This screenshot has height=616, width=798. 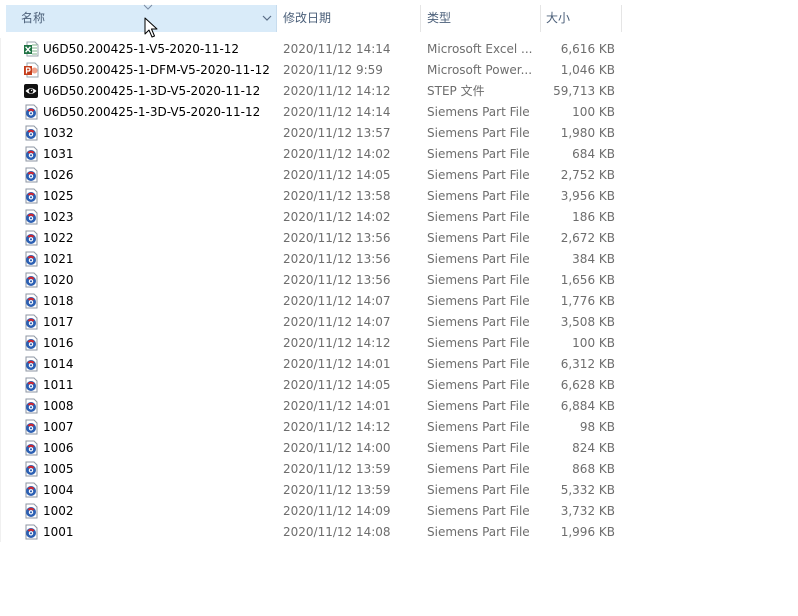 What do you see at coordinates (141, 427) in the screenshot?
I see `file-name-cell: 1007` at bounding box center [141, 427].